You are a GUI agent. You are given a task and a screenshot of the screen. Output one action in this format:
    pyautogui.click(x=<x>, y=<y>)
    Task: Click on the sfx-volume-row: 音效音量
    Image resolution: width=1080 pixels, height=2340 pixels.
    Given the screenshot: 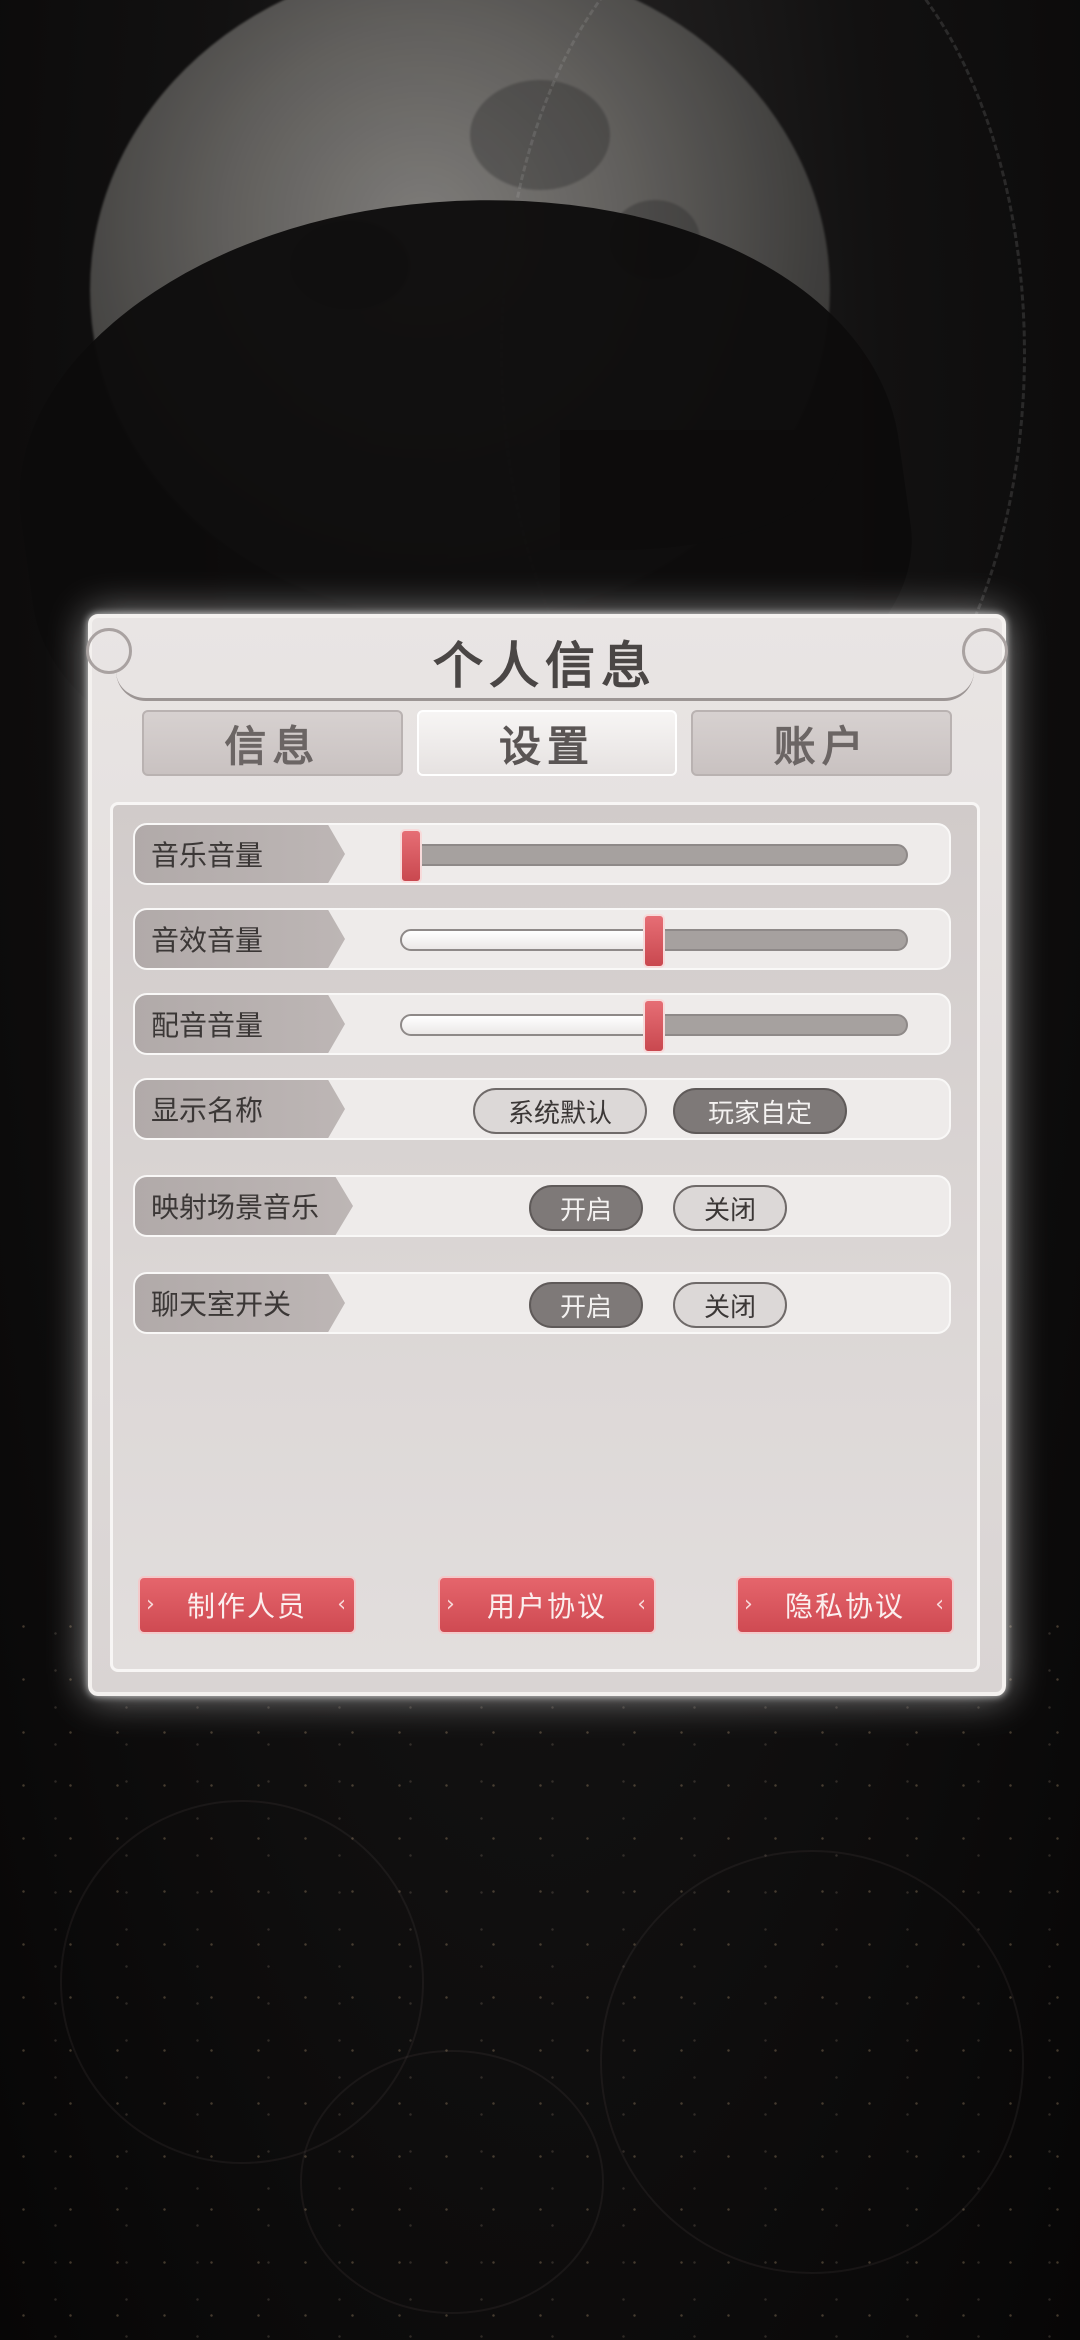 What is the action you would take?
    pyautogui.click(x=542, y=939)
    